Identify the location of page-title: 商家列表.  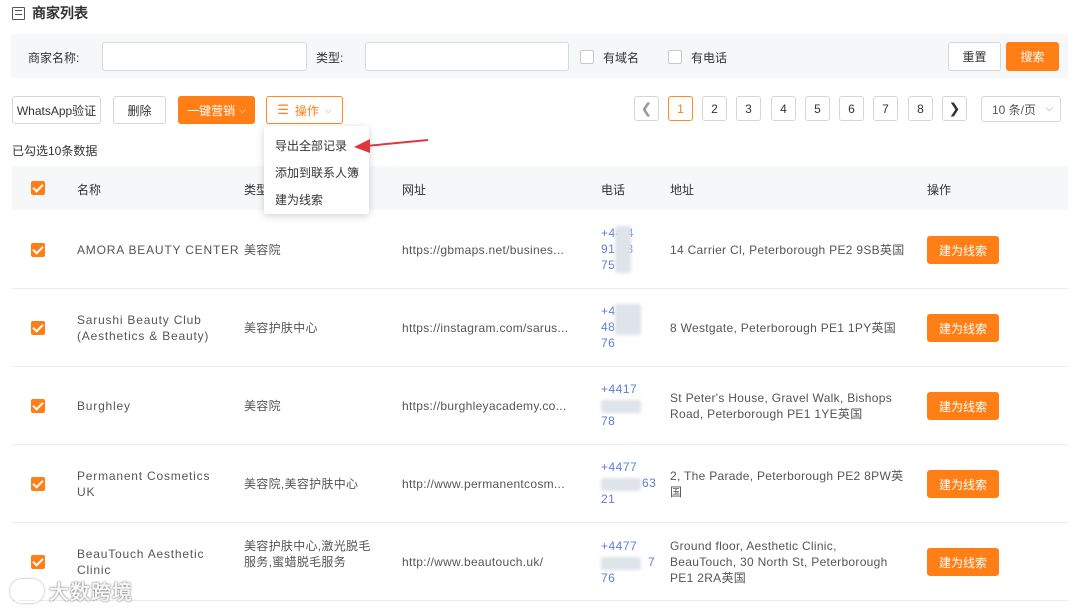
(60, 13).